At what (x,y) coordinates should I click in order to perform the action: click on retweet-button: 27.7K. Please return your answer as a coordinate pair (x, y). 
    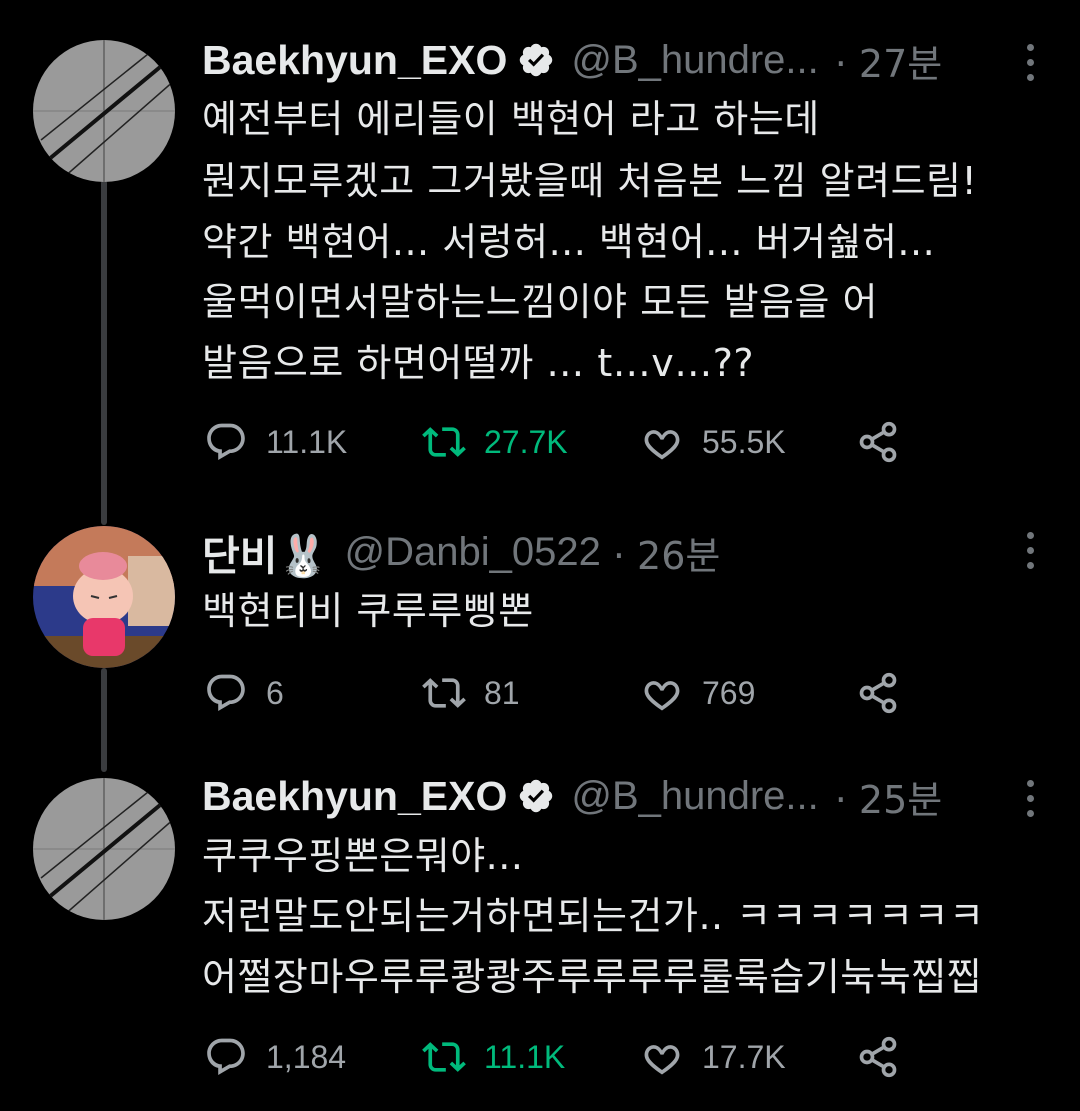
    Looking at the image, I should click on (495, 442).